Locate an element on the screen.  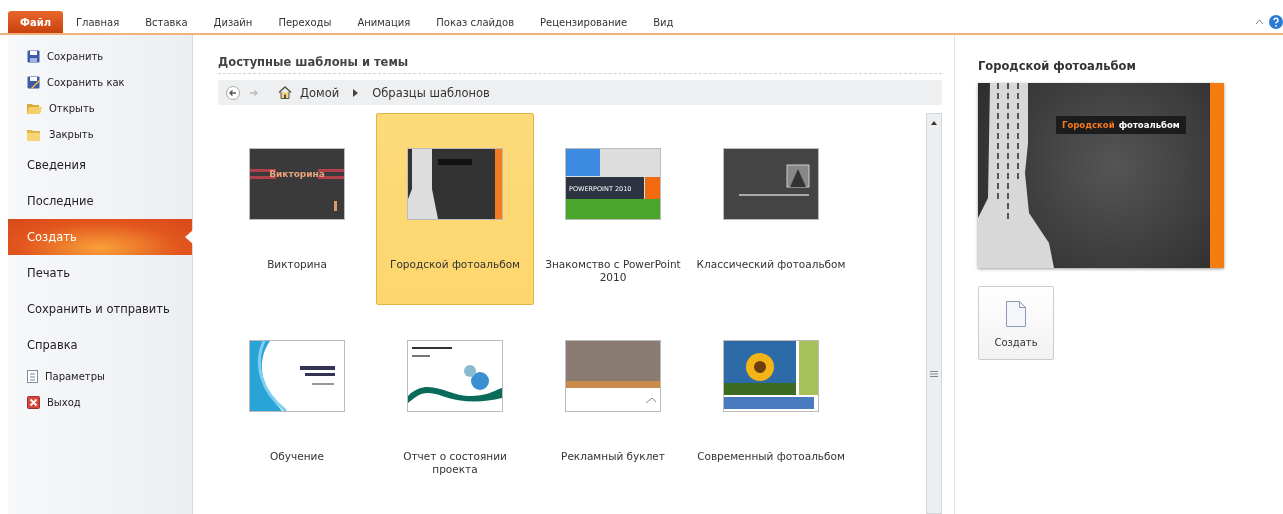
template-tile: Отчет о состоянии проекта is located at coordinates (455, 401).